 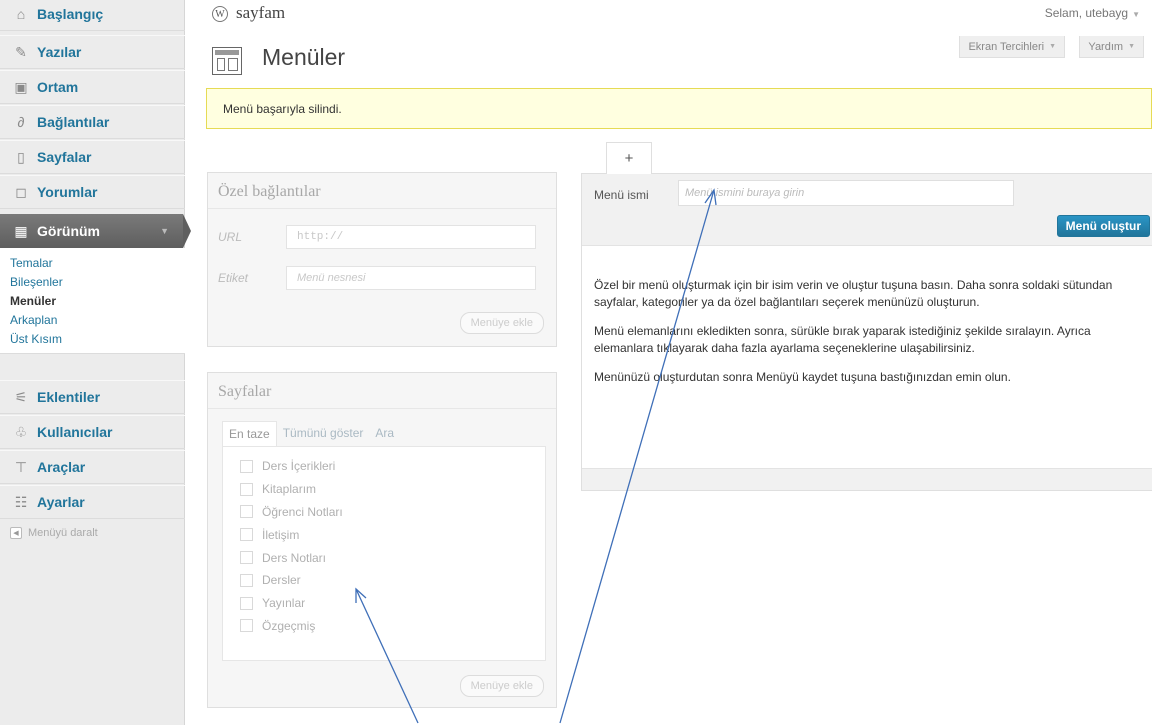 What do you see at coordinates (867, 479) in the screenshot?
I see `menu-editor-footer` at bounding box center [867, 479].